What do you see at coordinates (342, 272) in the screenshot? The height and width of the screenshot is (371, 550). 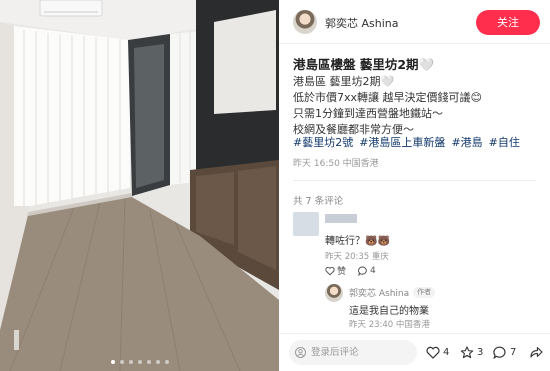 I see `comment-like-label: 赞` at bounding box center [342, 272].